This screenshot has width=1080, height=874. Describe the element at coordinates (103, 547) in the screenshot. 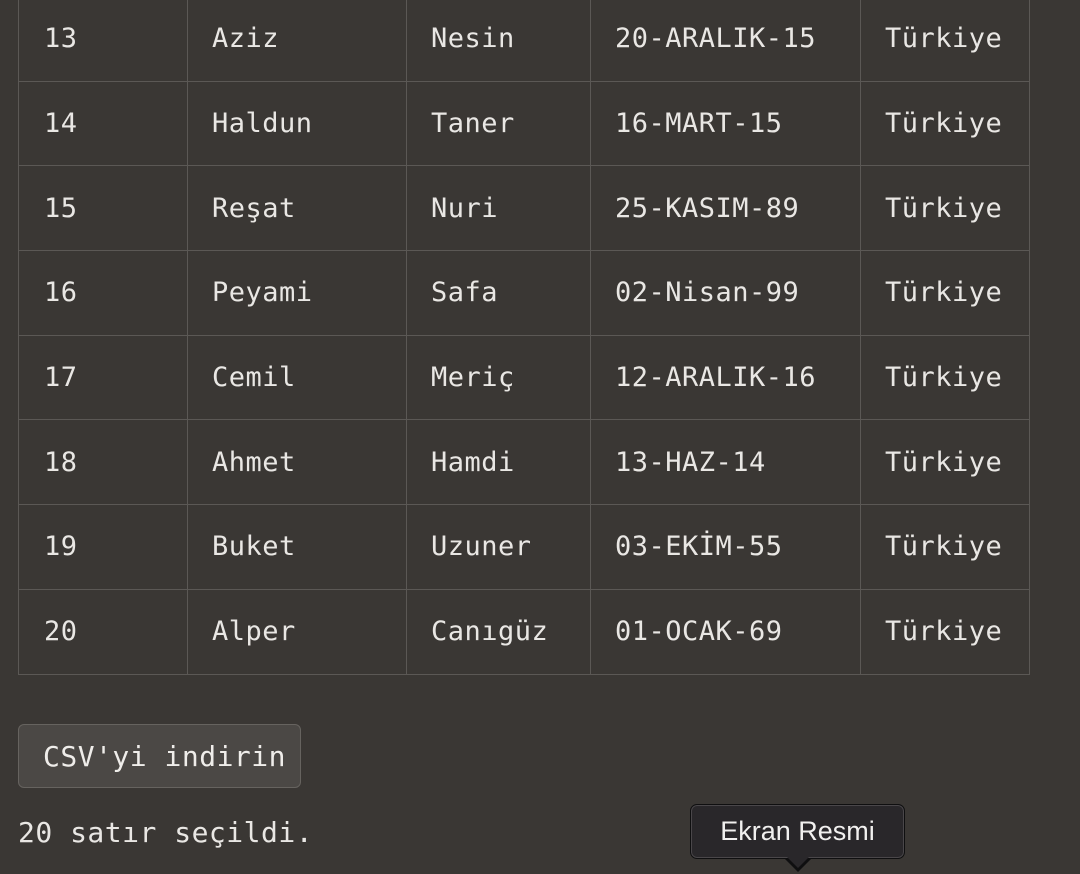

I see `cell-id: 19` at that location.